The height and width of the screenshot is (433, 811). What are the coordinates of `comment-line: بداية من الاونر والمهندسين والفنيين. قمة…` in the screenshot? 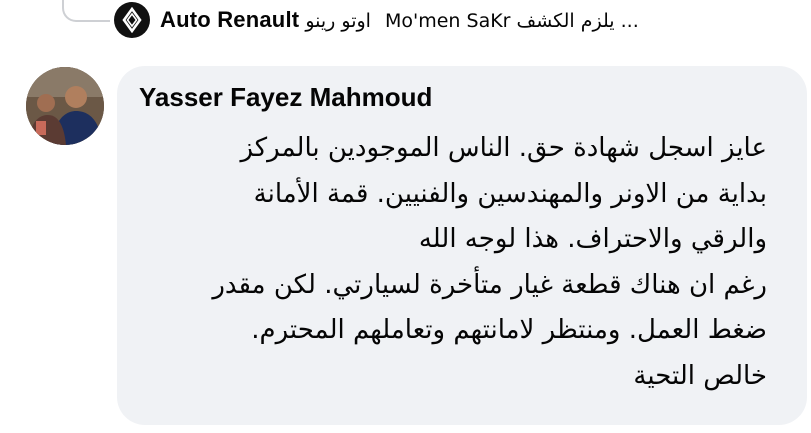 It's located at (510, 193).